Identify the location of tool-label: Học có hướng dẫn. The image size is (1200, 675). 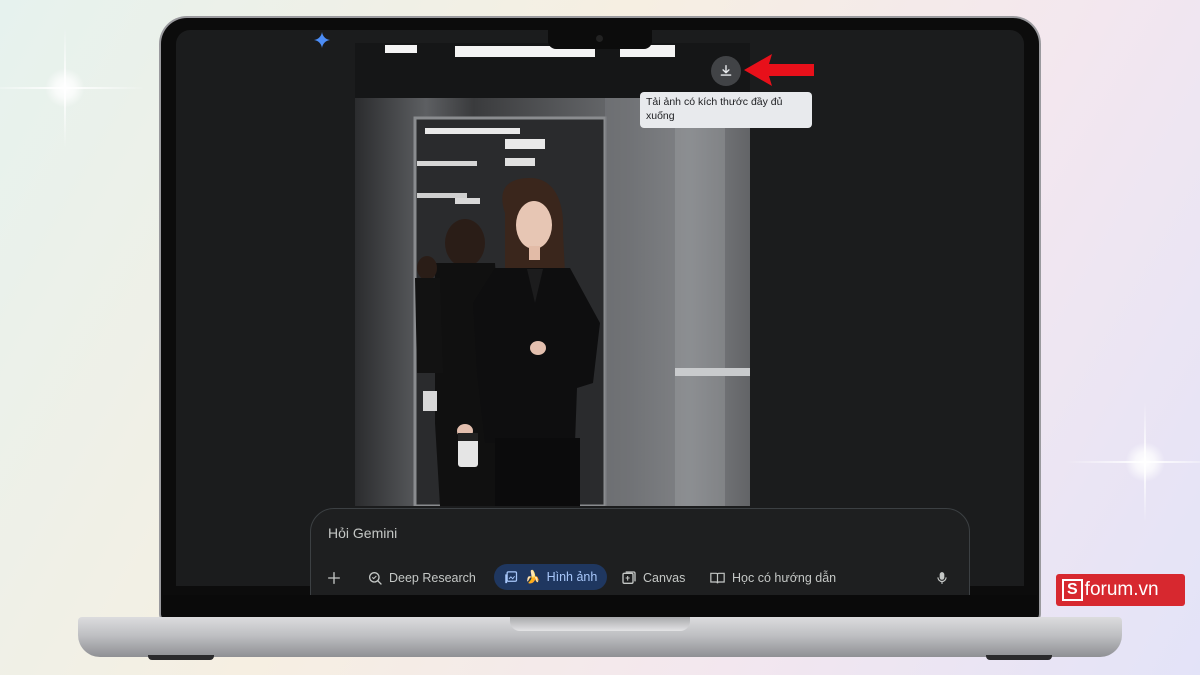
(784, 578).